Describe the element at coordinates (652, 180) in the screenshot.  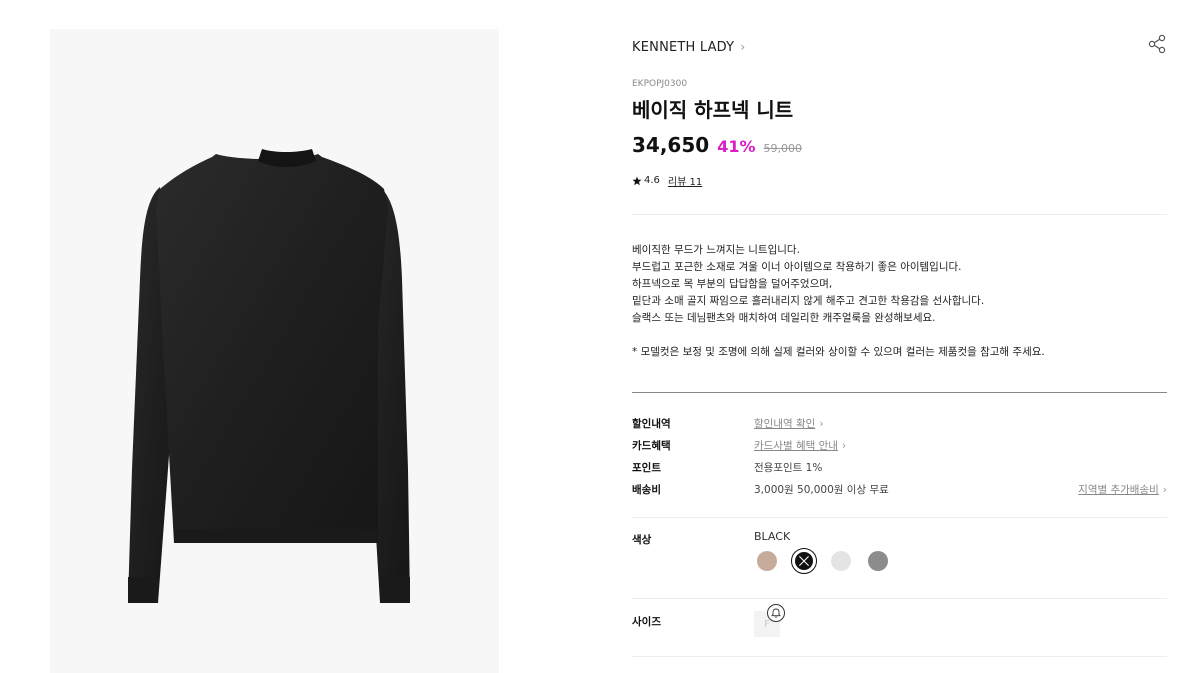
I see `rating-value: 4.6` at that location.